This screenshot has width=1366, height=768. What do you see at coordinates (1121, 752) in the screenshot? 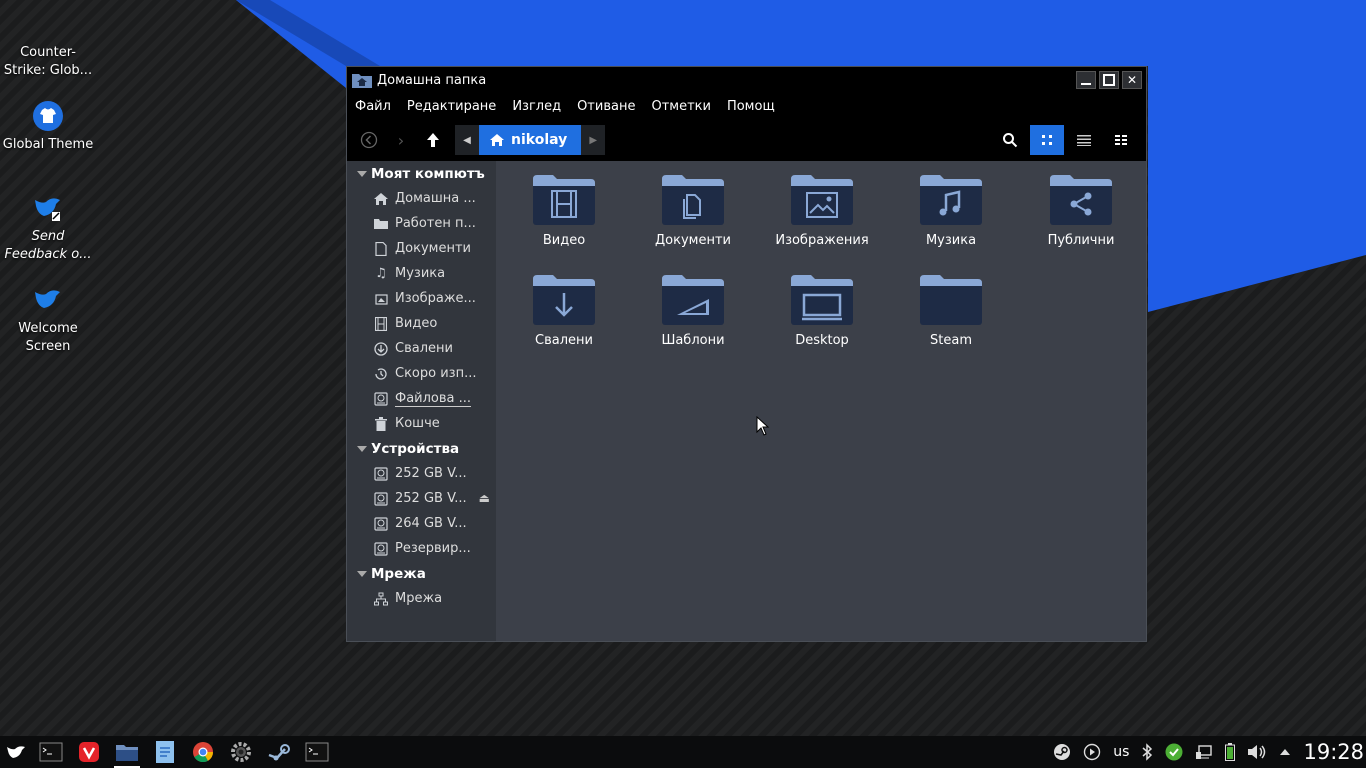
I see `keyboard-layout-indicator: us` at bounding box center [1121, 752].